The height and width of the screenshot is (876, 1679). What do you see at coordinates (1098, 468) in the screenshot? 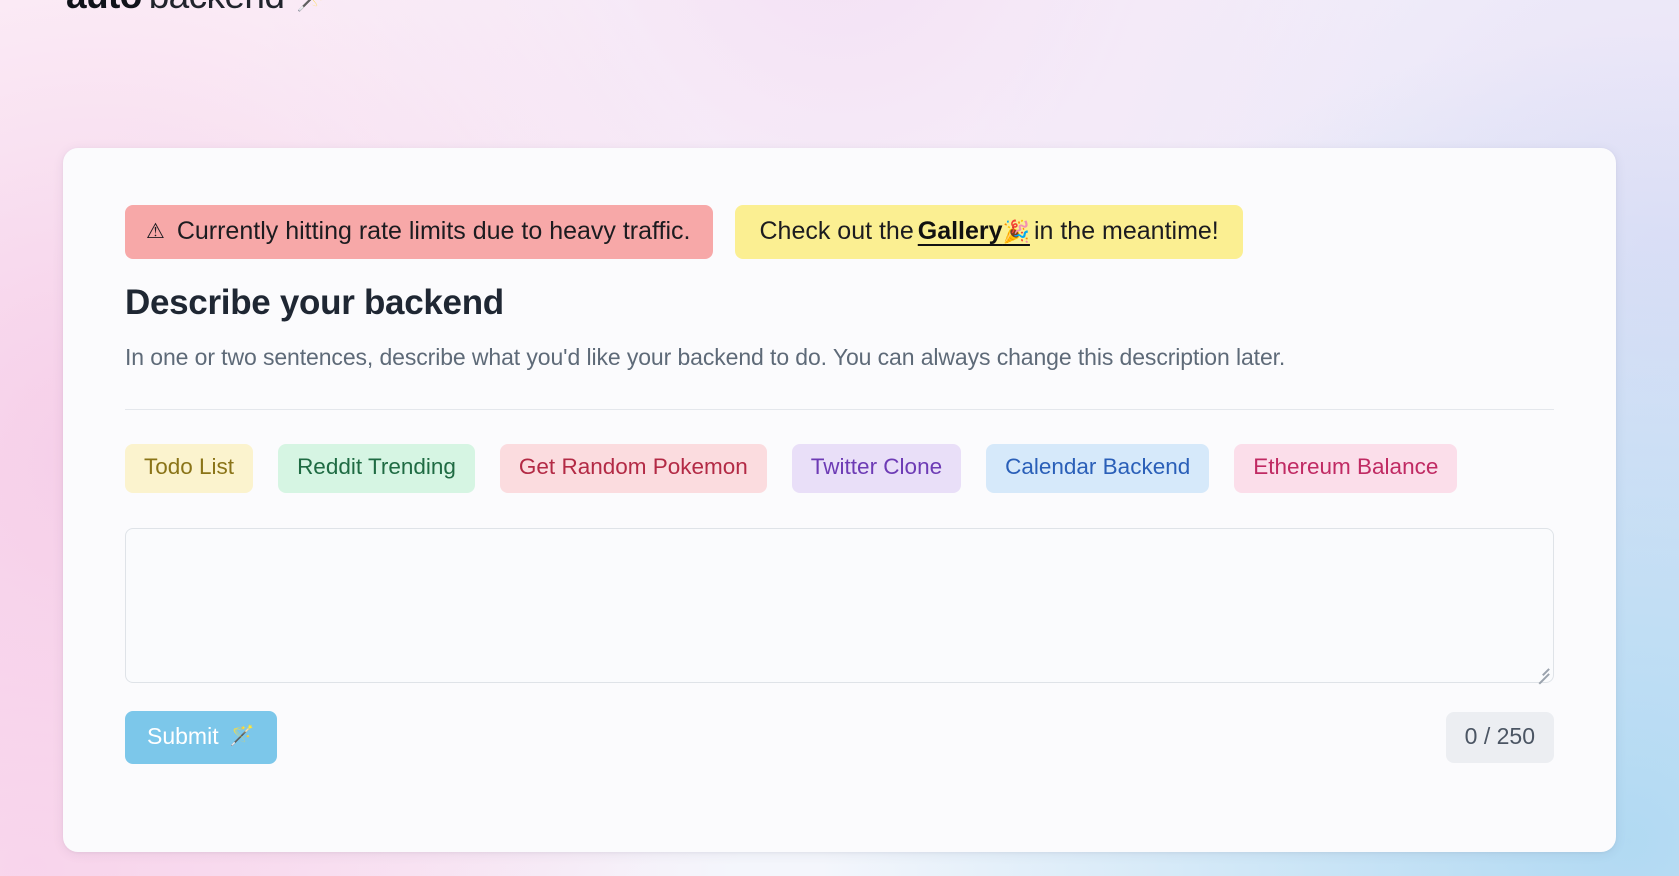
I see `example-chip-calendar-backend: Calendar Backend` at bounding box center [1098, 468].